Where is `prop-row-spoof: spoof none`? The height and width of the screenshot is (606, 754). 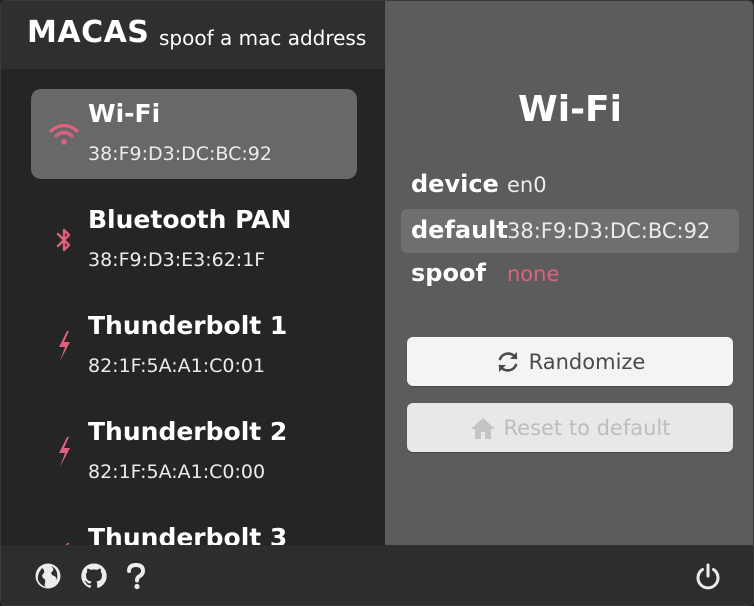
prop-row-spoof: spoof none is located at coordinates (570, 274).